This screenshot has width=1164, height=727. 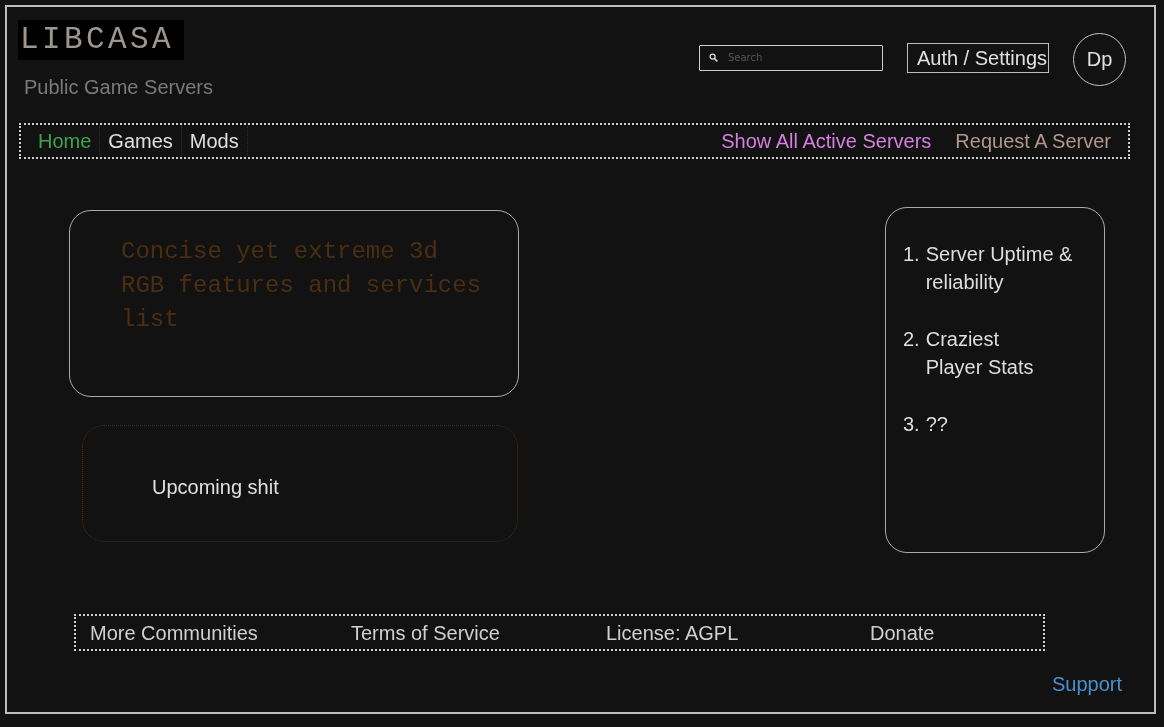 I want to click on footer-link: Terms of Service, so click(x=425, y=632).